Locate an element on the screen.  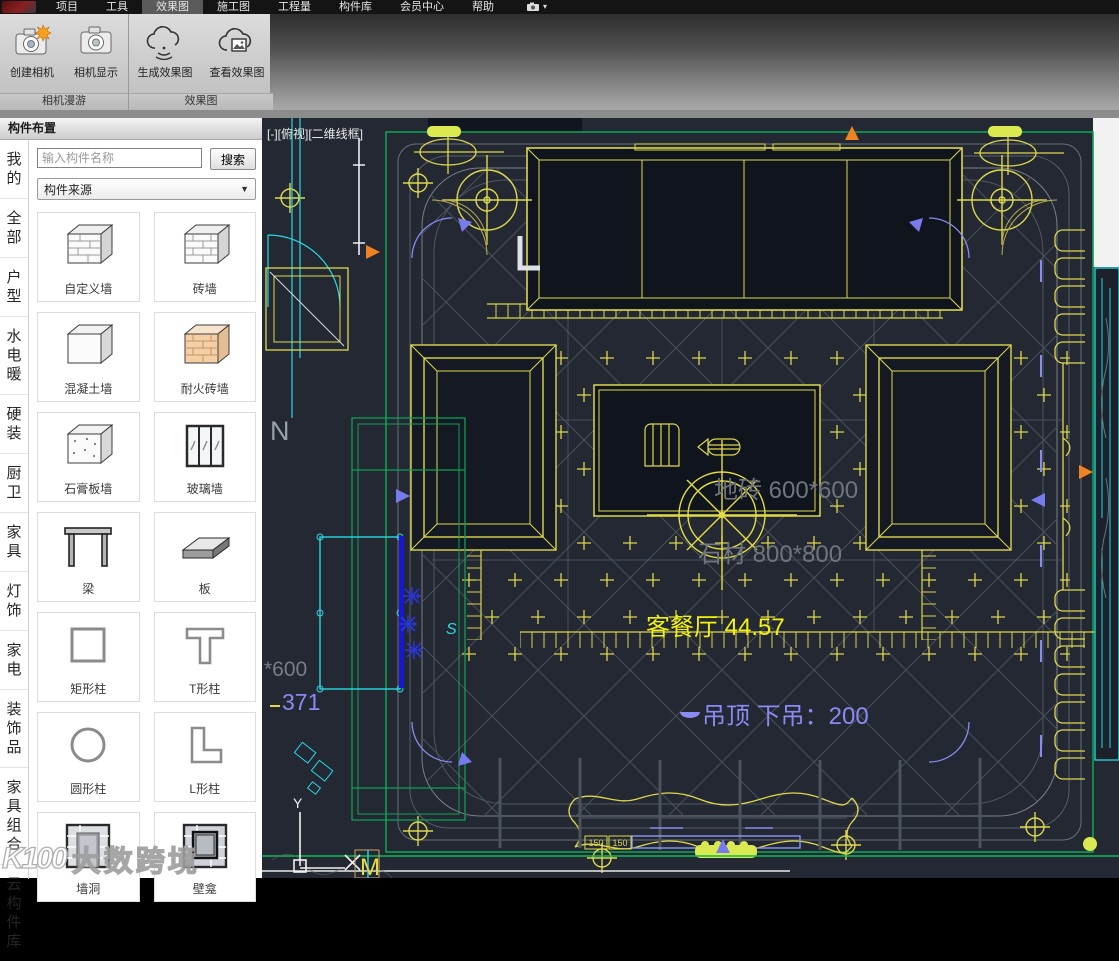
component-label: L形柱 is located at coordinates (205, 789).